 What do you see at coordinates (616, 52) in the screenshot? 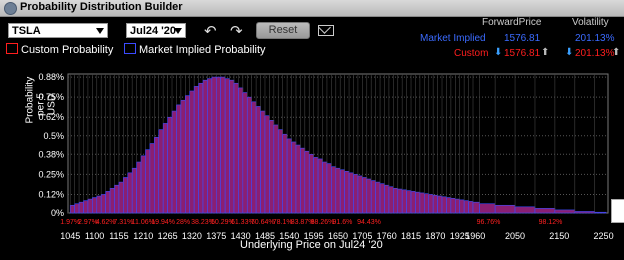
I see `up-arrow-icon: ⬆` at bounding box center [616, 52].